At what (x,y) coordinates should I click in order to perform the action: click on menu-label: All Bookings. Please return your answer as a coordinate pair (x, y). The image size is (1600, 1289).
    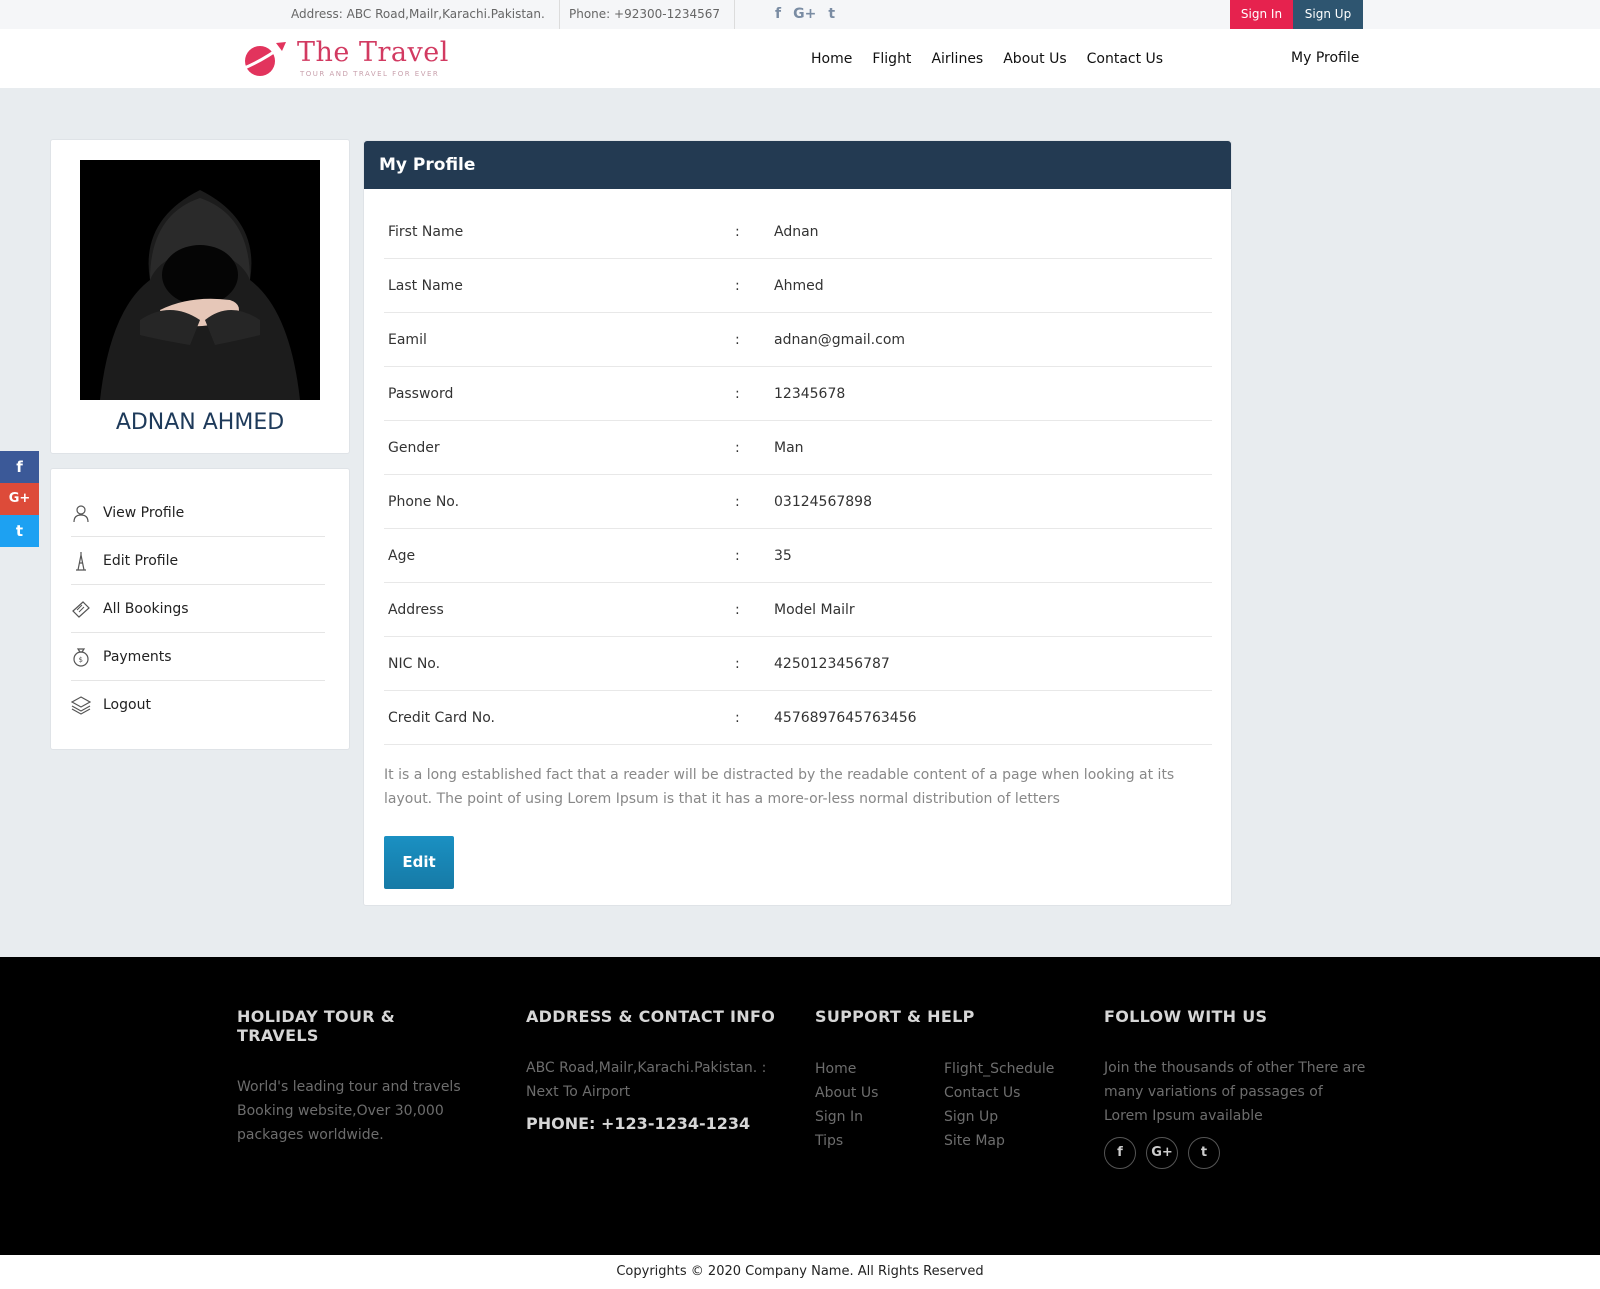
    Looking at the image, I should click on (146, 609).